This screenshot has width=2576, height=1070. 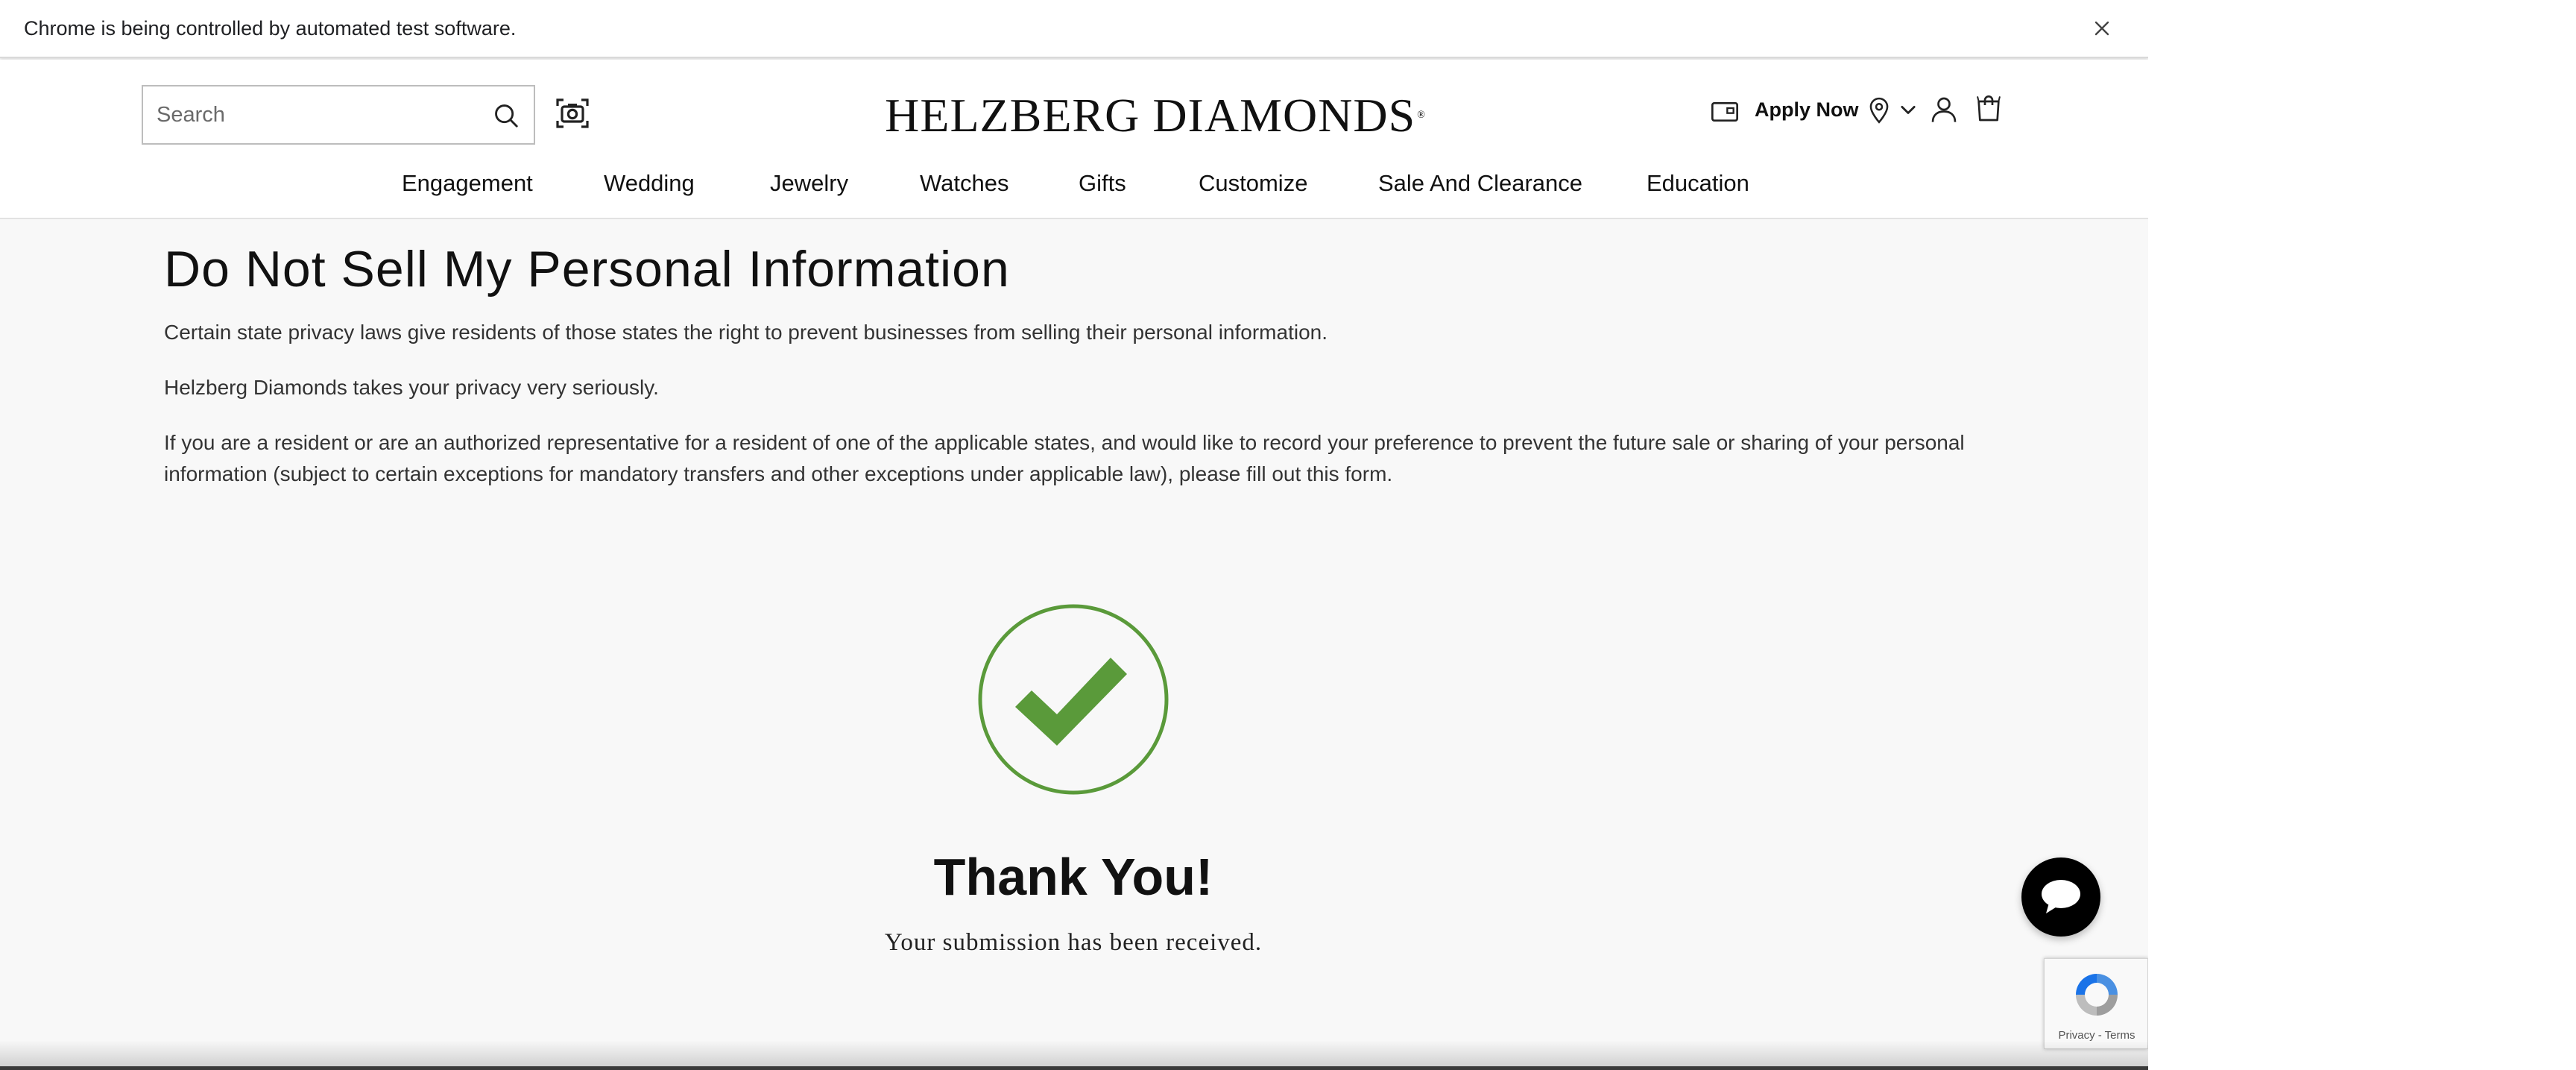 What do you see at coordinates (1879, 110) in the screenshot?
I see `location-pin-icon` at bounding box center [1879, 110].